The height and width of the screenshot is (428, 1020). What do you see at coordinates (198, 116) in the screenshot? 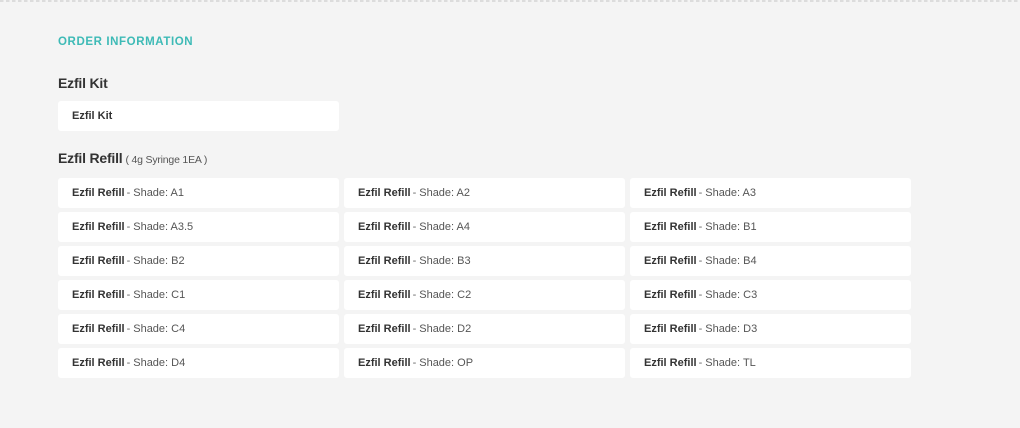
I see `kit-option-card: Ezfil Kit` at bounding box center [198, 116].